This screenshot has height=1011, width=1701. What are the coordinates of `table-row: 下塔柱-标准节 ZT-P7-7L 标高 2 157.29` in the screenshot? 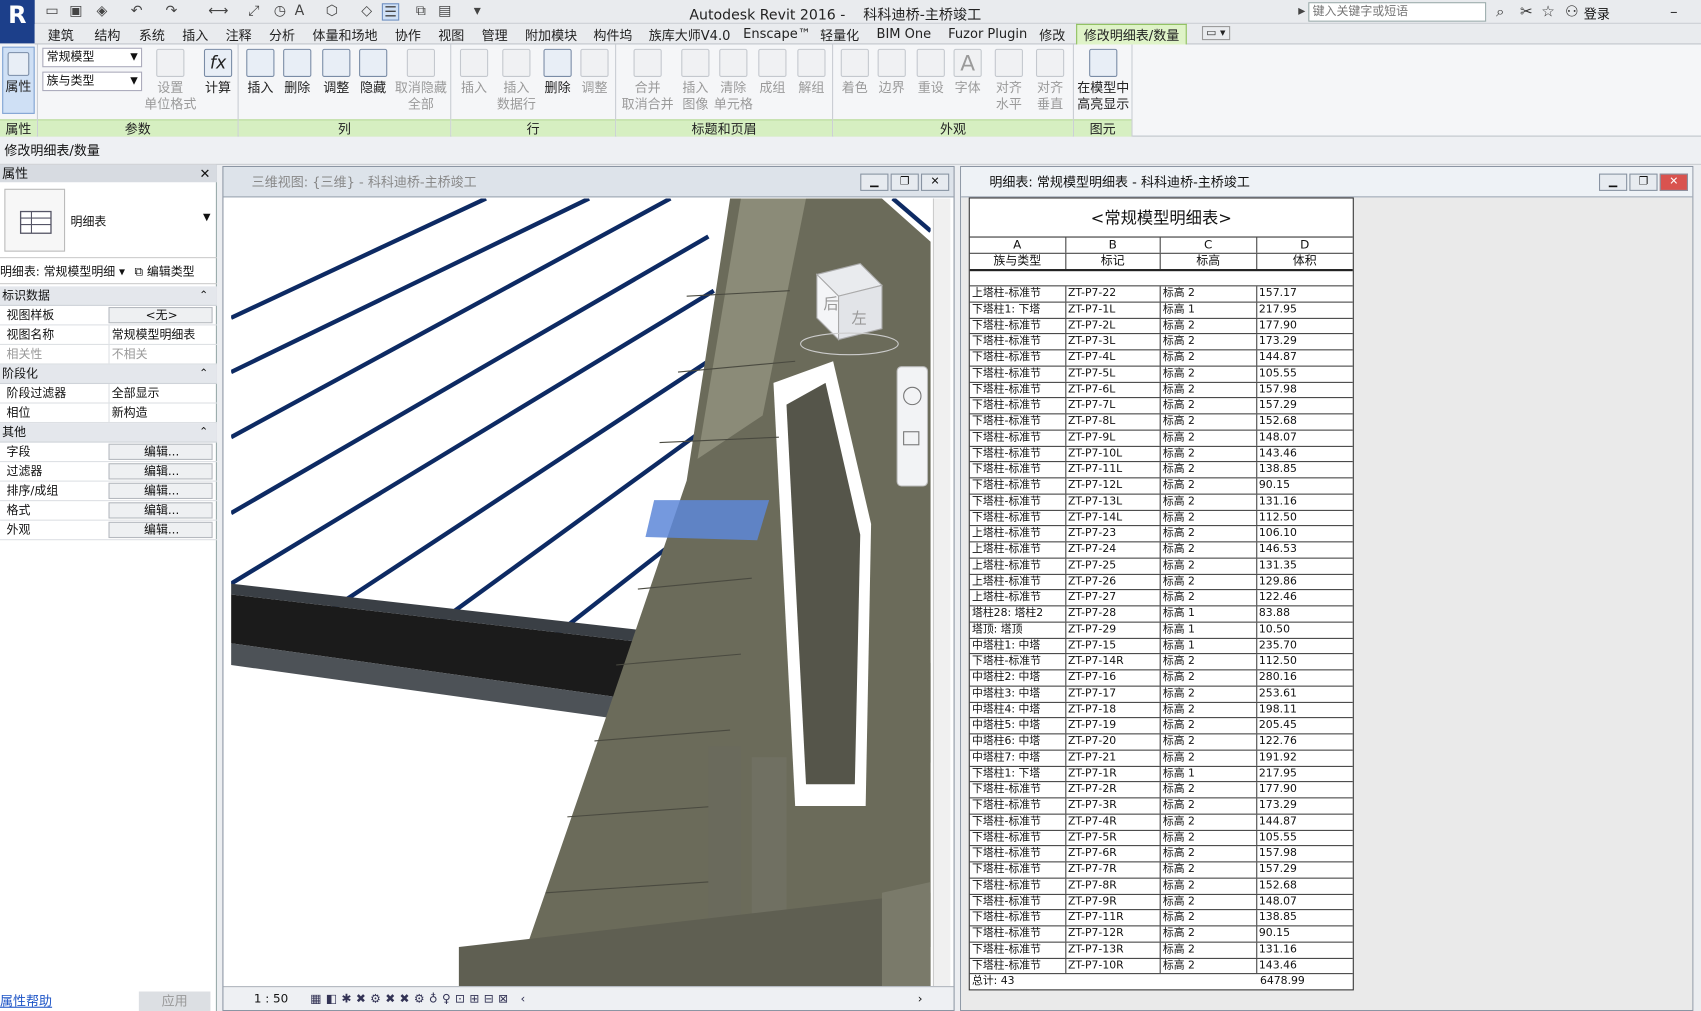 It's located at (1161, 406).